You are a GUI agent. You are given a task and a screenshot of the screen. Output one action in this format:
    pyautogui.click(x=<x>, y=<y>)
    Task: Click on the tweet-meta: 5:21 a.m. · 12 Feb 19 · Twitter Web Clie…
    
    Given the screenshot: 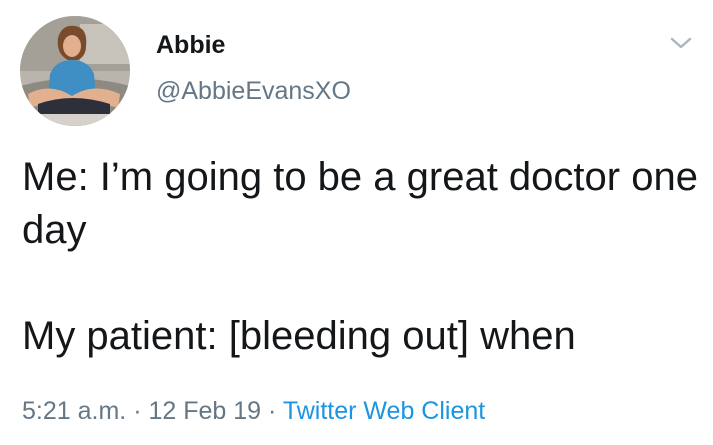 What is the action you would take?
    pyautogui.click(x=253, y=411)
    